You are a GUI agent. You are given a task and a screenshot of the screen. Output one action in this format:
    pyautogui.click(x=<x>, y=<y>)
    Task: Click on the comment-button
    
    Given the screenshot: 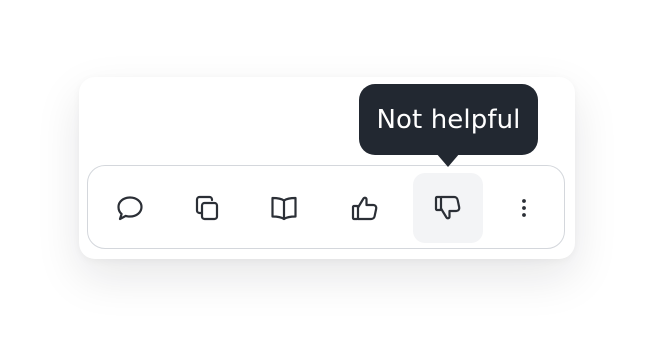 What is the action you would take?
    pyautogui.click(x=130, y=208)
    